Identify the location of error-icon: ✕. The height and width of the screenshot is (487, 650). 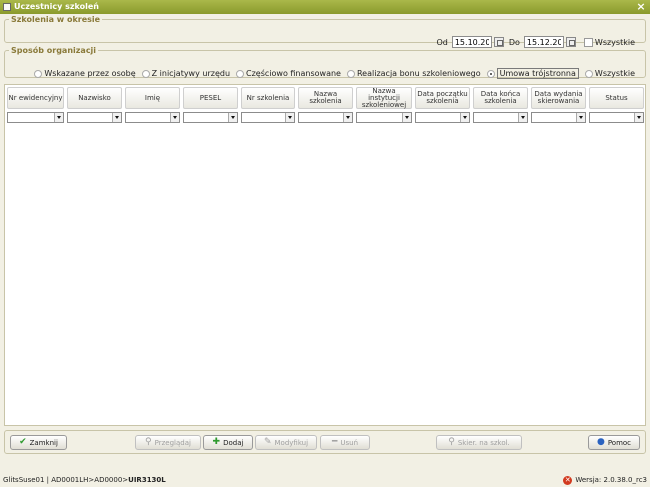
(568, 480).